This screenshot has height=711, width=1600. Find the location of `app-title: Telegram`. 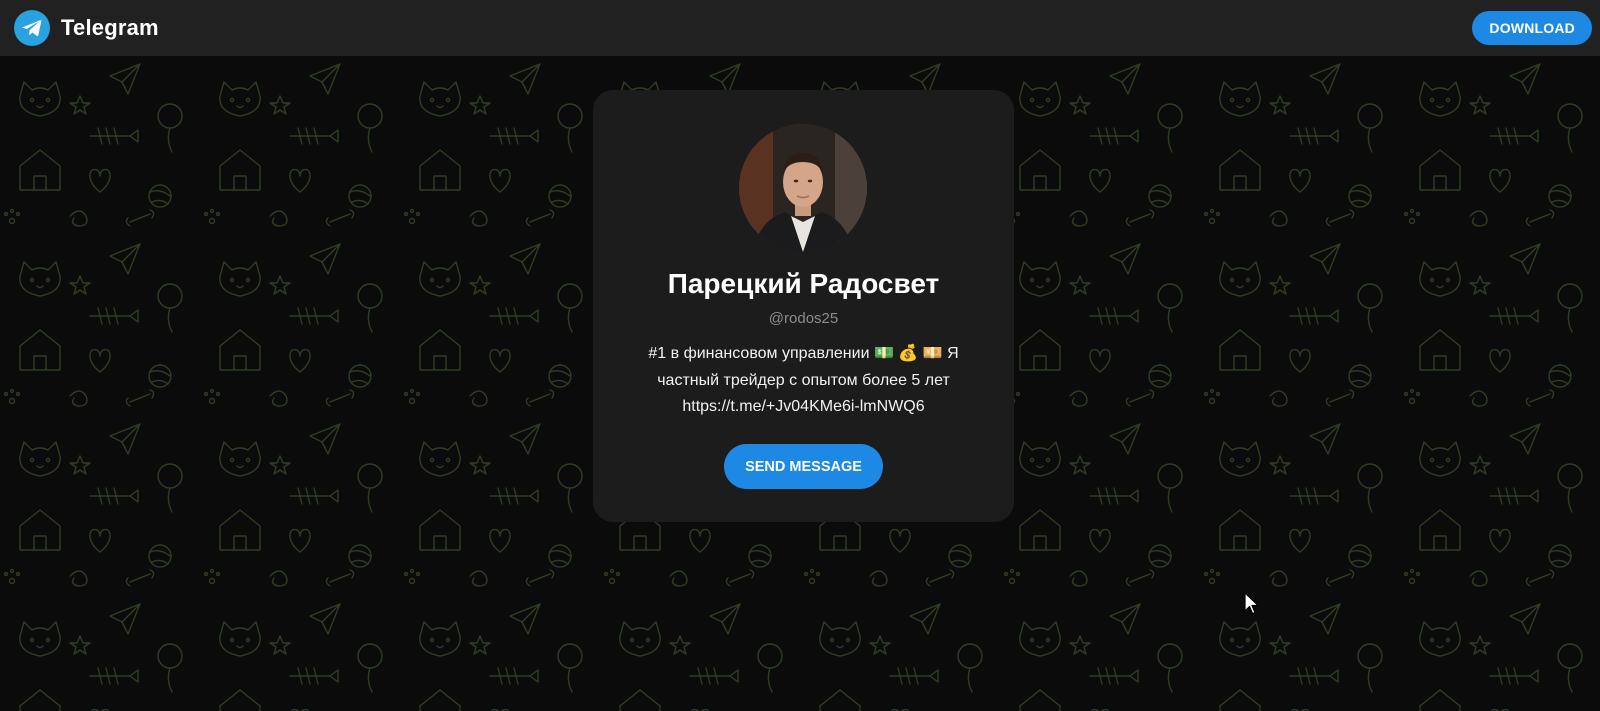

app-title: Telegram is located at coordinates (110, 28).